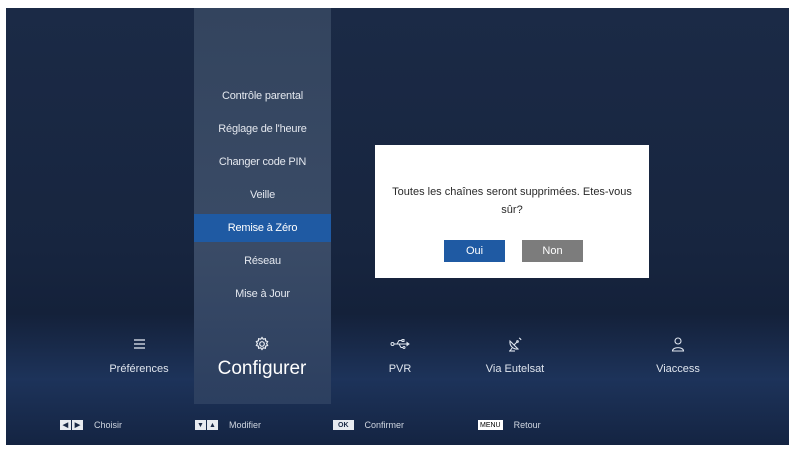 The image size is (795, 451). I want to click on menu-item-label: Veille, so click(262, 195).